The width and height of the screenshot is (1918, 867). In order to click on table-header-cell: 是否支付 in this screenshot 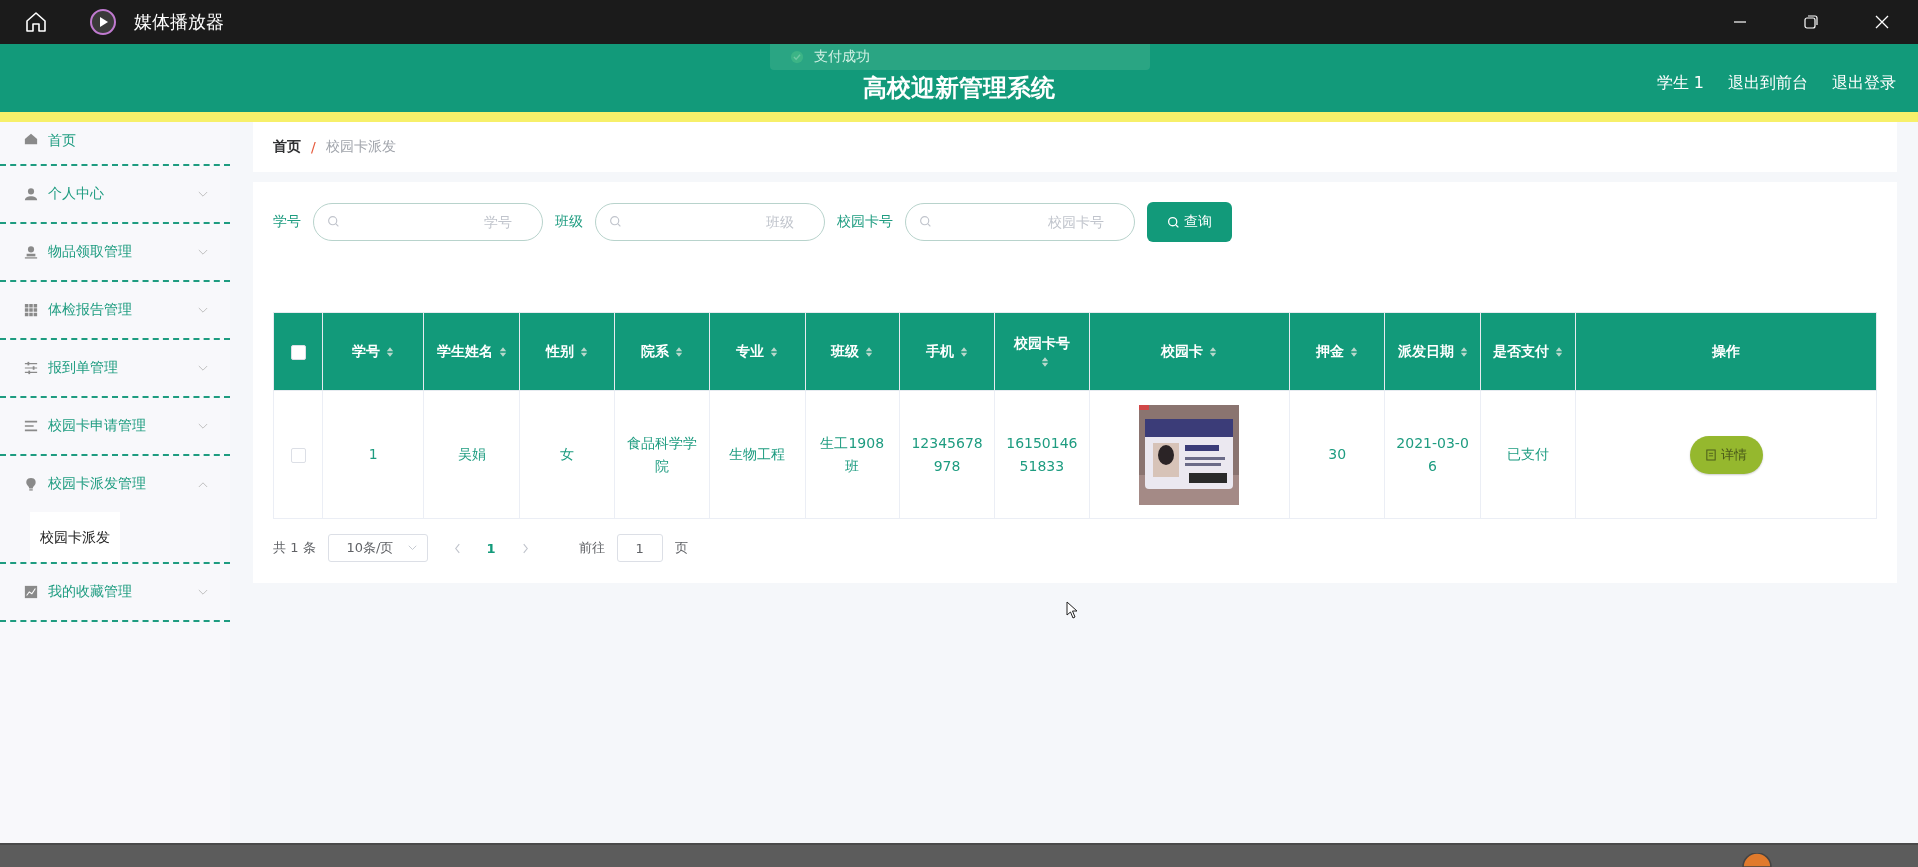, I will do `click(1528, 351)`.